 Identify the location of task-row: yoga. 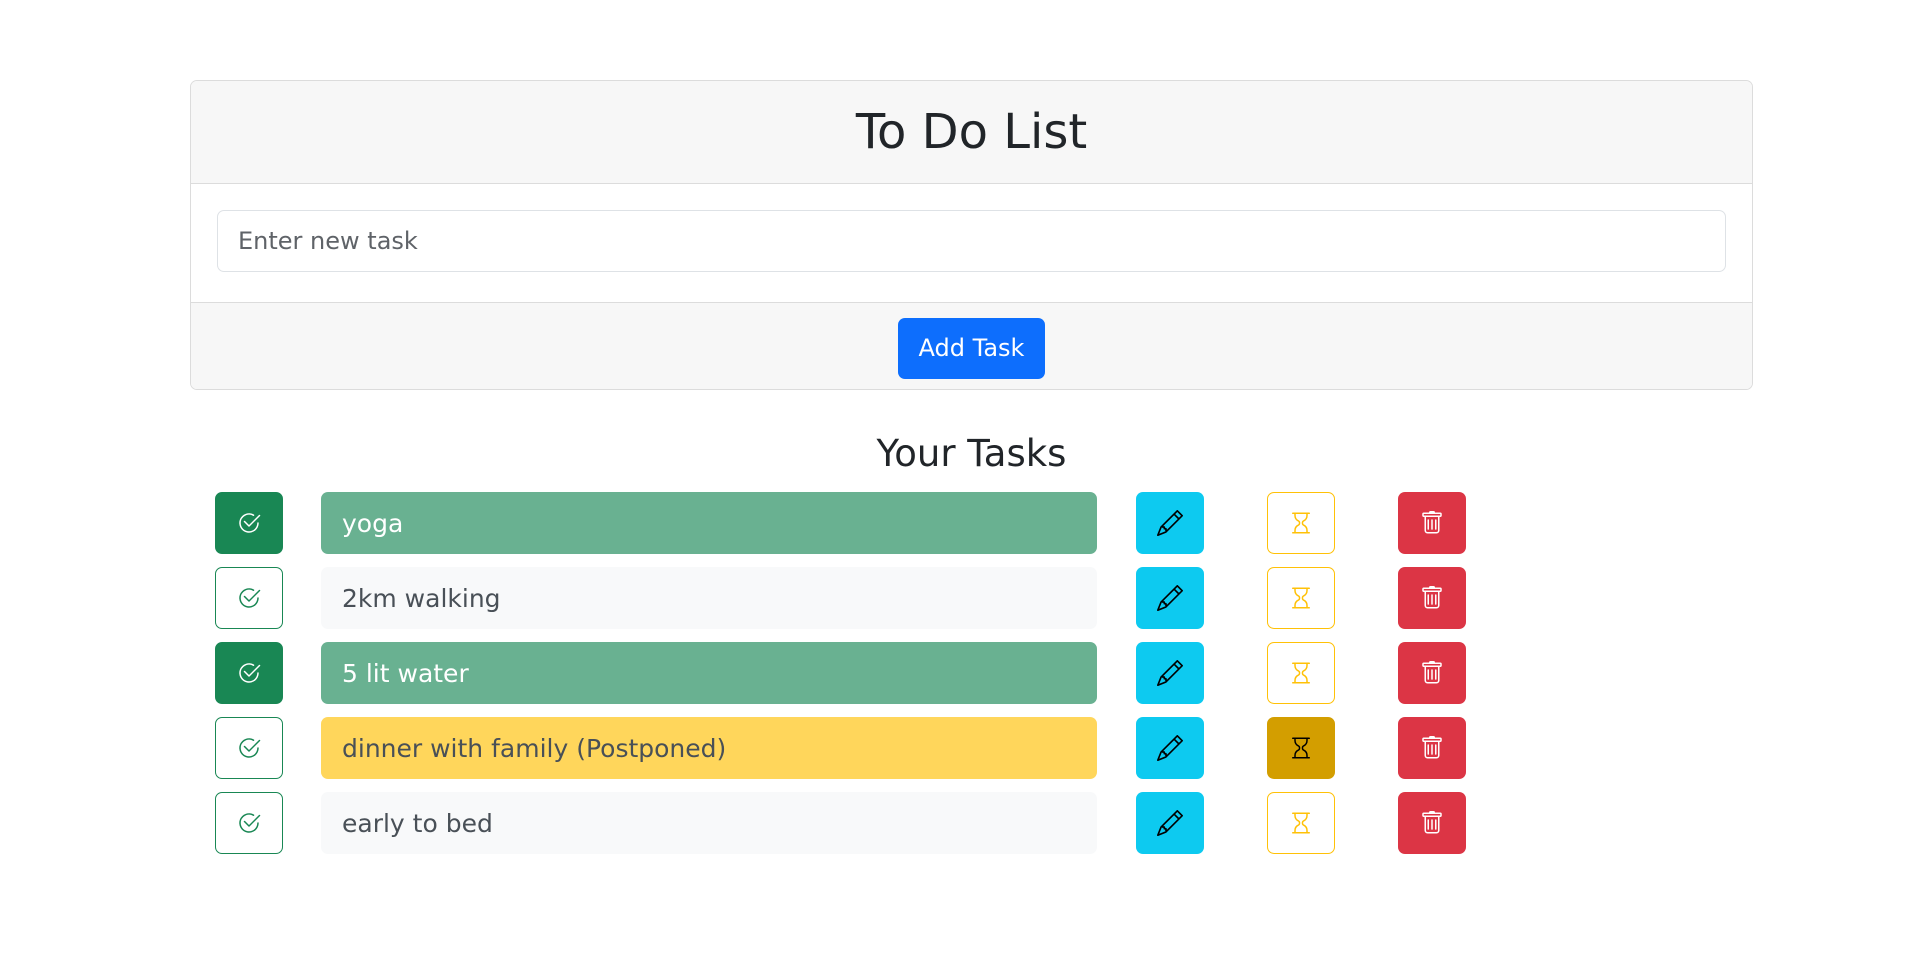
(960, 523).